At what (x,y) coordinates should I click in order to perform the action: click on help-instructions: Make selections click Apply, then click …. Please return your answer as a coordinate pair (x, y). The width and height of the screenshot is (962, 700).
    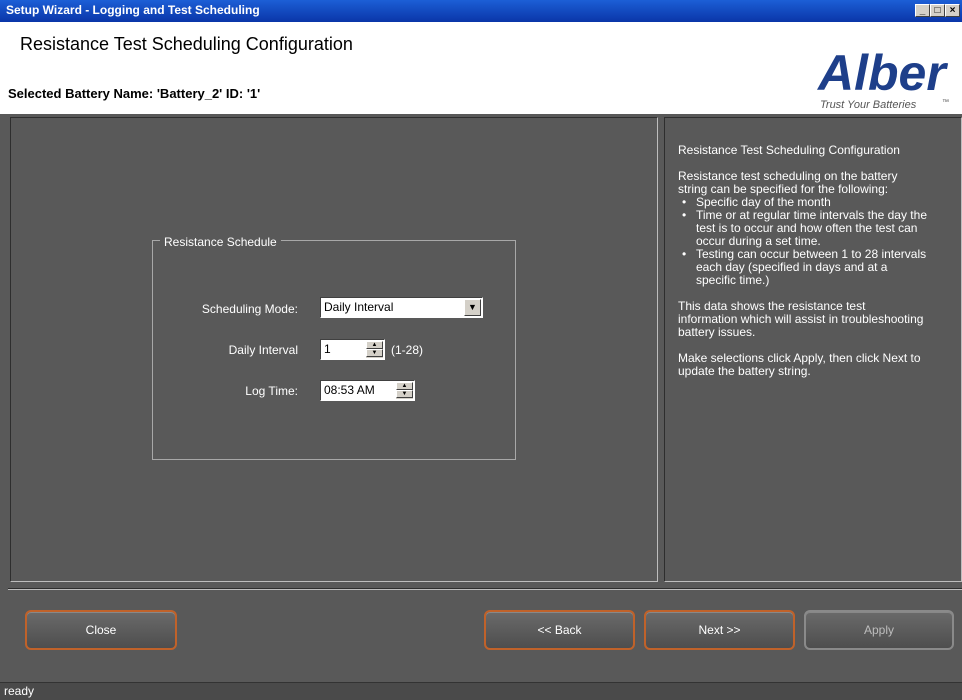
    Looking at the image, I should click on (799, 364).